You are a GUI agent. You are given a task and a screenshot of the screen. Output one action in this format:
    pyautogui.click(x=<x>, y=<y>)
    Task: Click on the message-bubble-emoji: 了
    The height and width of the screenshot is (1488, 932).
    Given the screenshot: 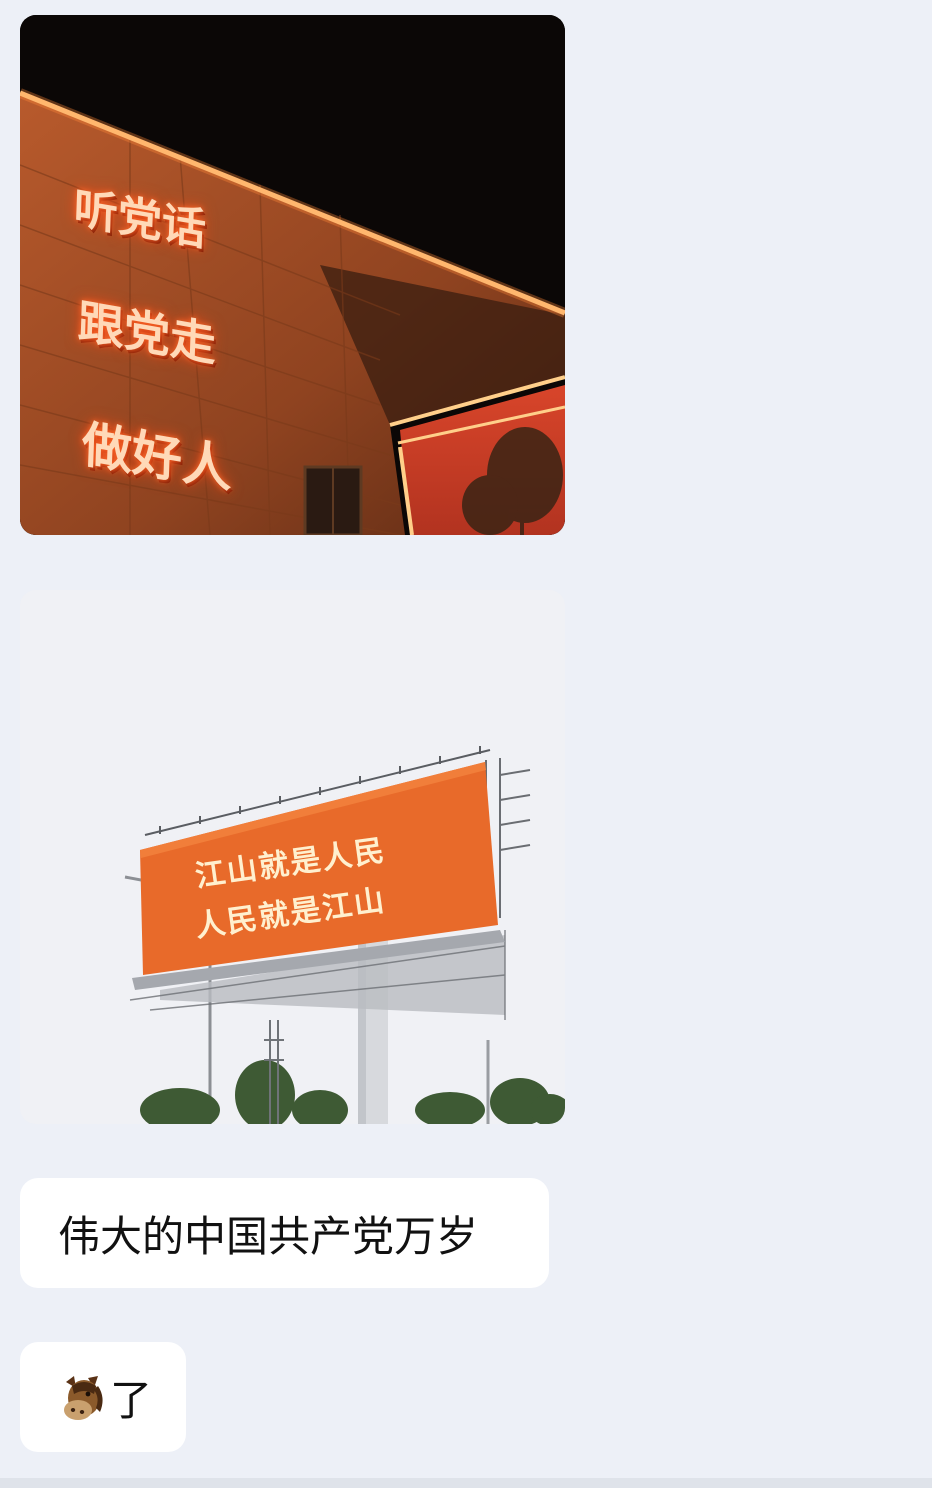 What is the action you would take?
    pyautogui.click(x=103, y=1397)
    